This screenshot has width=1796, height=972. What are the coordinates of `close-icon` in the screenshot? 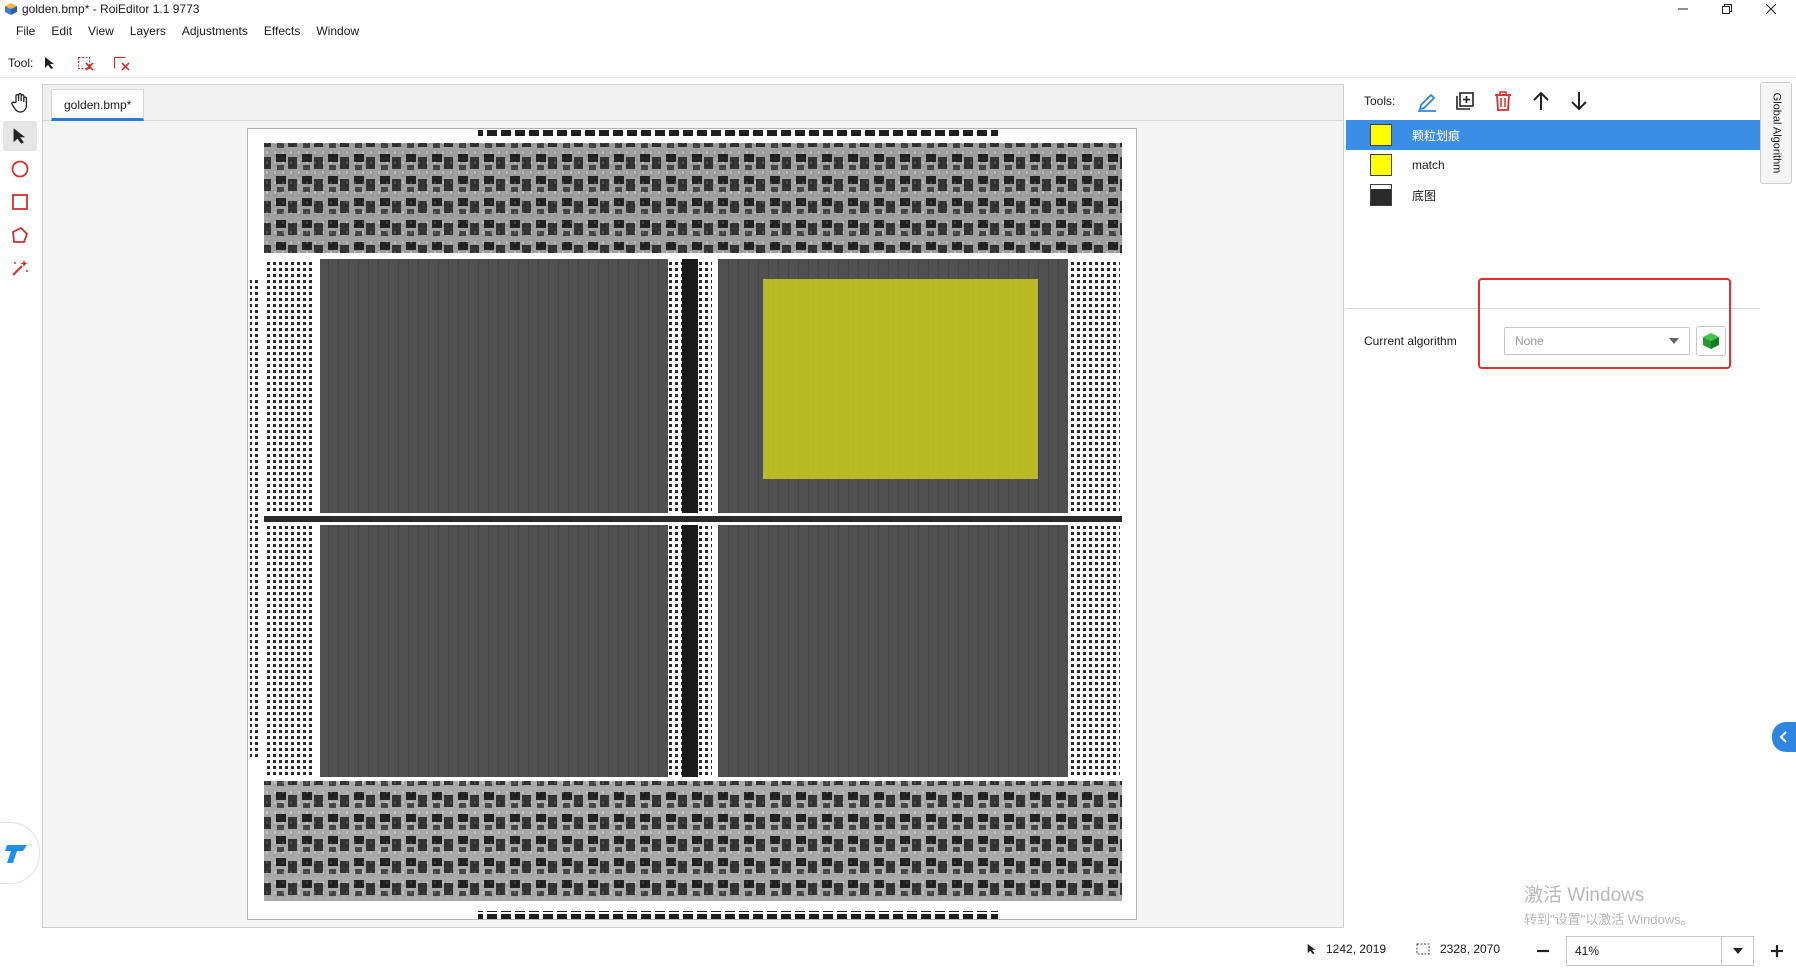 It's located at (1771, 9).